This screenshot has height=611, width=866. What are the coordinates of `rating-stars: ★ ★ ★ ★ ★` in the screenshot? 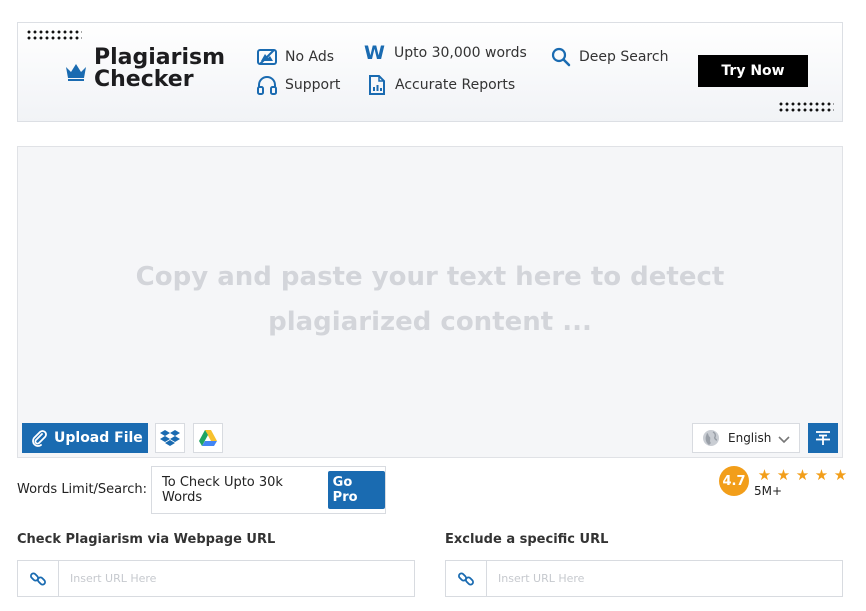 It's located at (802, 475).